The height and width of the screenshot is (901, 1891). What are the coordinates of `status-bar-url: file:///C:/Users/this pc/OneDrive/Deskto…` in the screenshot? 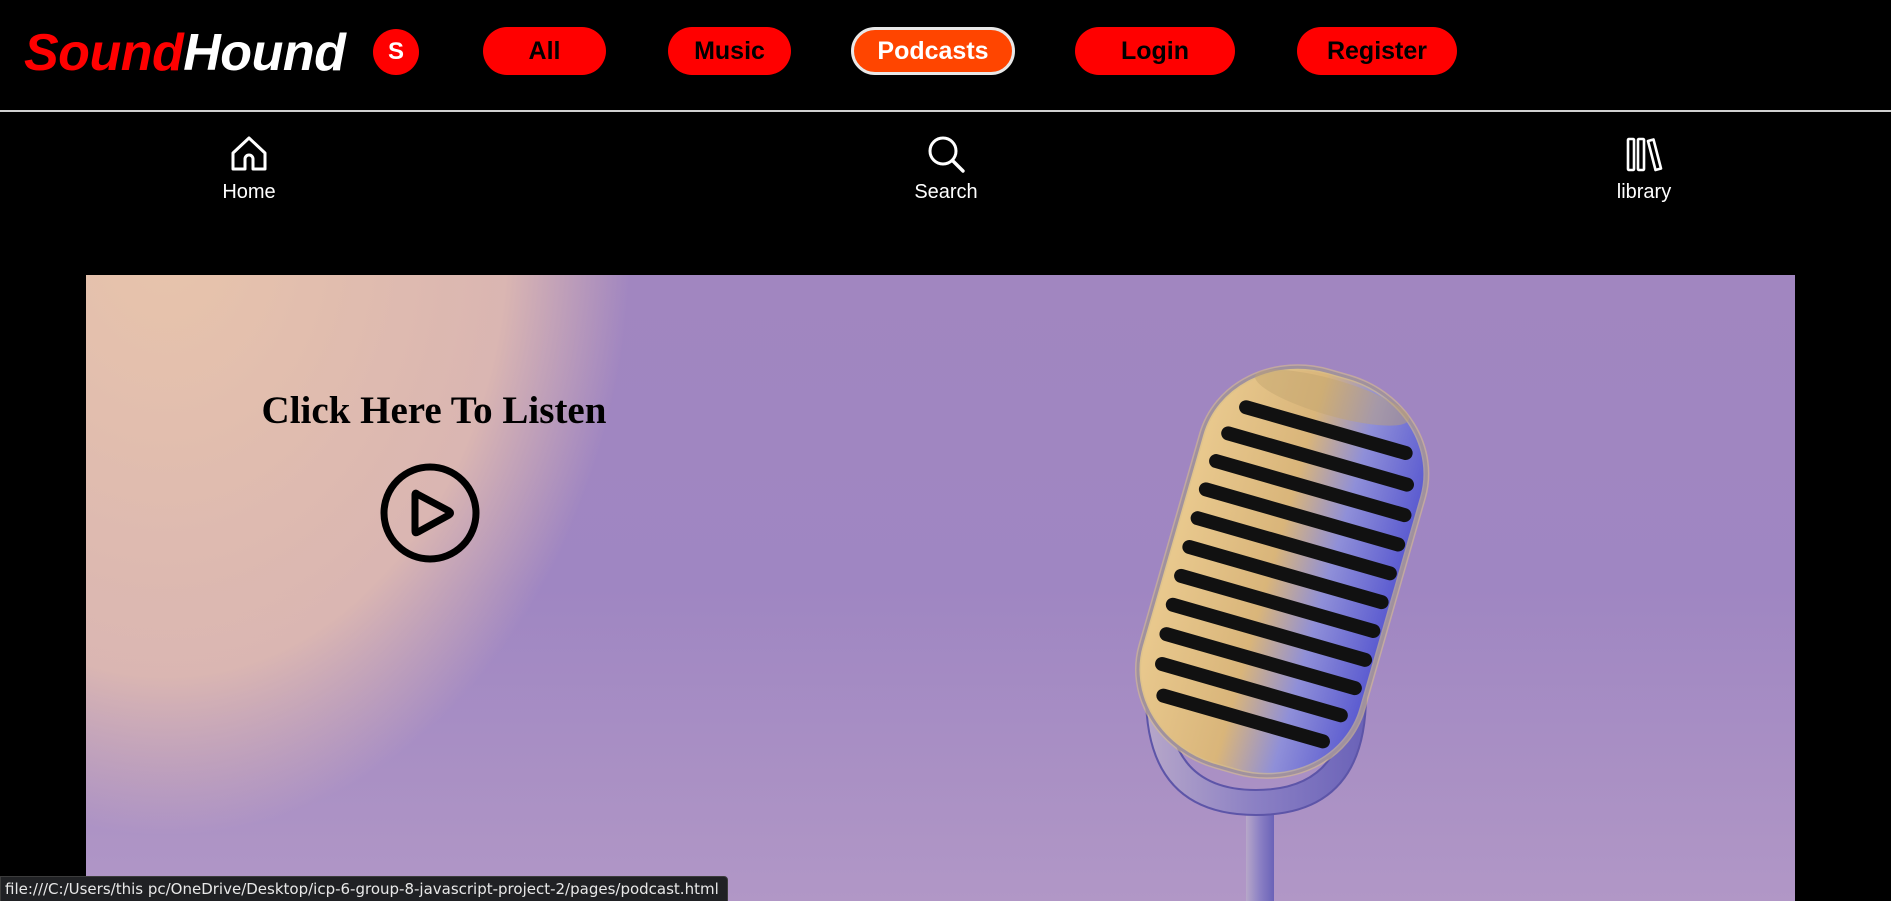 It's located at (364, 888).